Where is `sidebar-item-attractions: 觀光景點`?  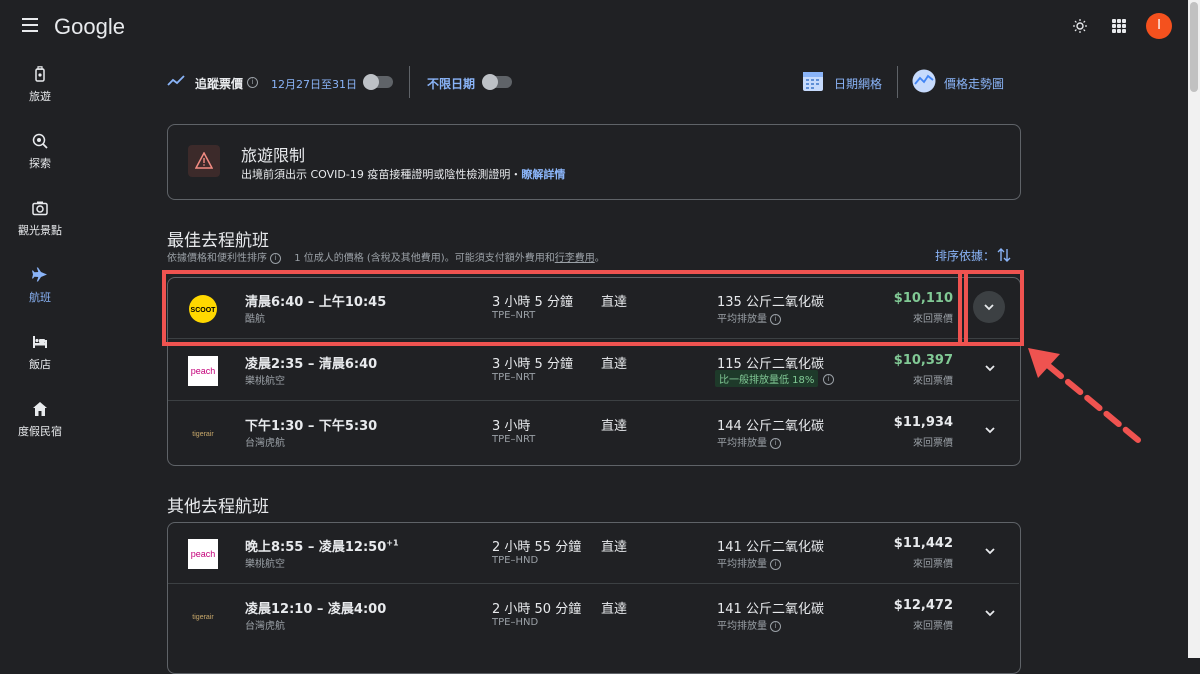 sidebar-item-attractions: 觀光景點 is located at coordinates (40, 219).